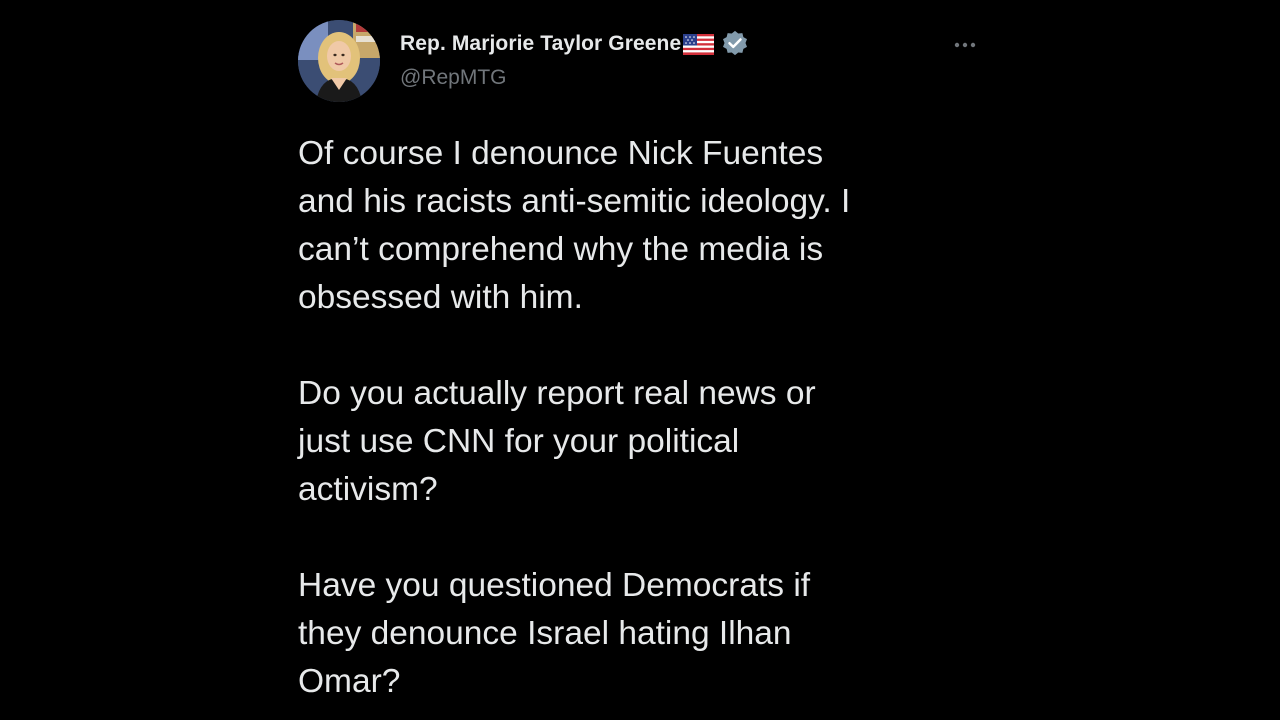 The width and height of the screenshot is (1280, 720). What do you see at coordinates (699, 44) in the screenshot?
I see `us-flag-icon` at bounding box center [699, 44].